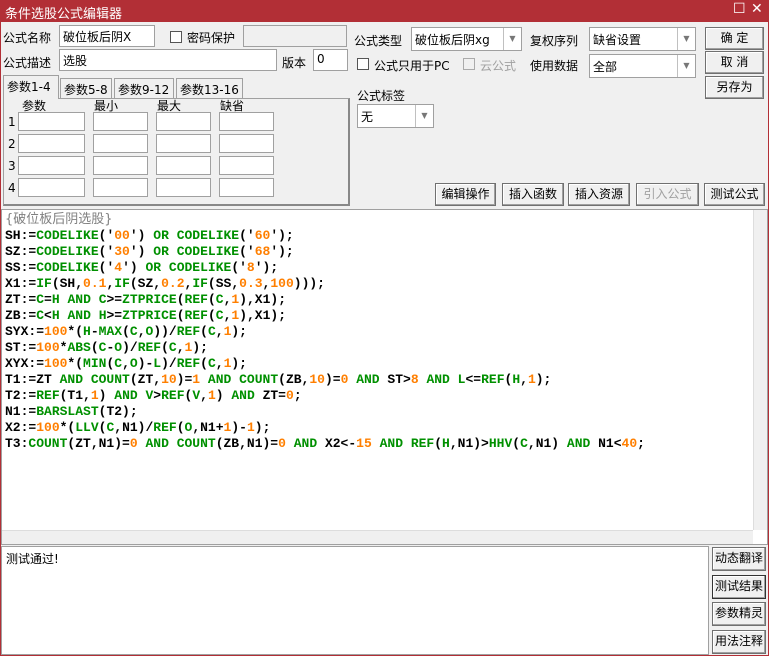  Describe the element at coordinates (377, 537) in the screenshot. I see `horizontal-scrollbar` at that location.